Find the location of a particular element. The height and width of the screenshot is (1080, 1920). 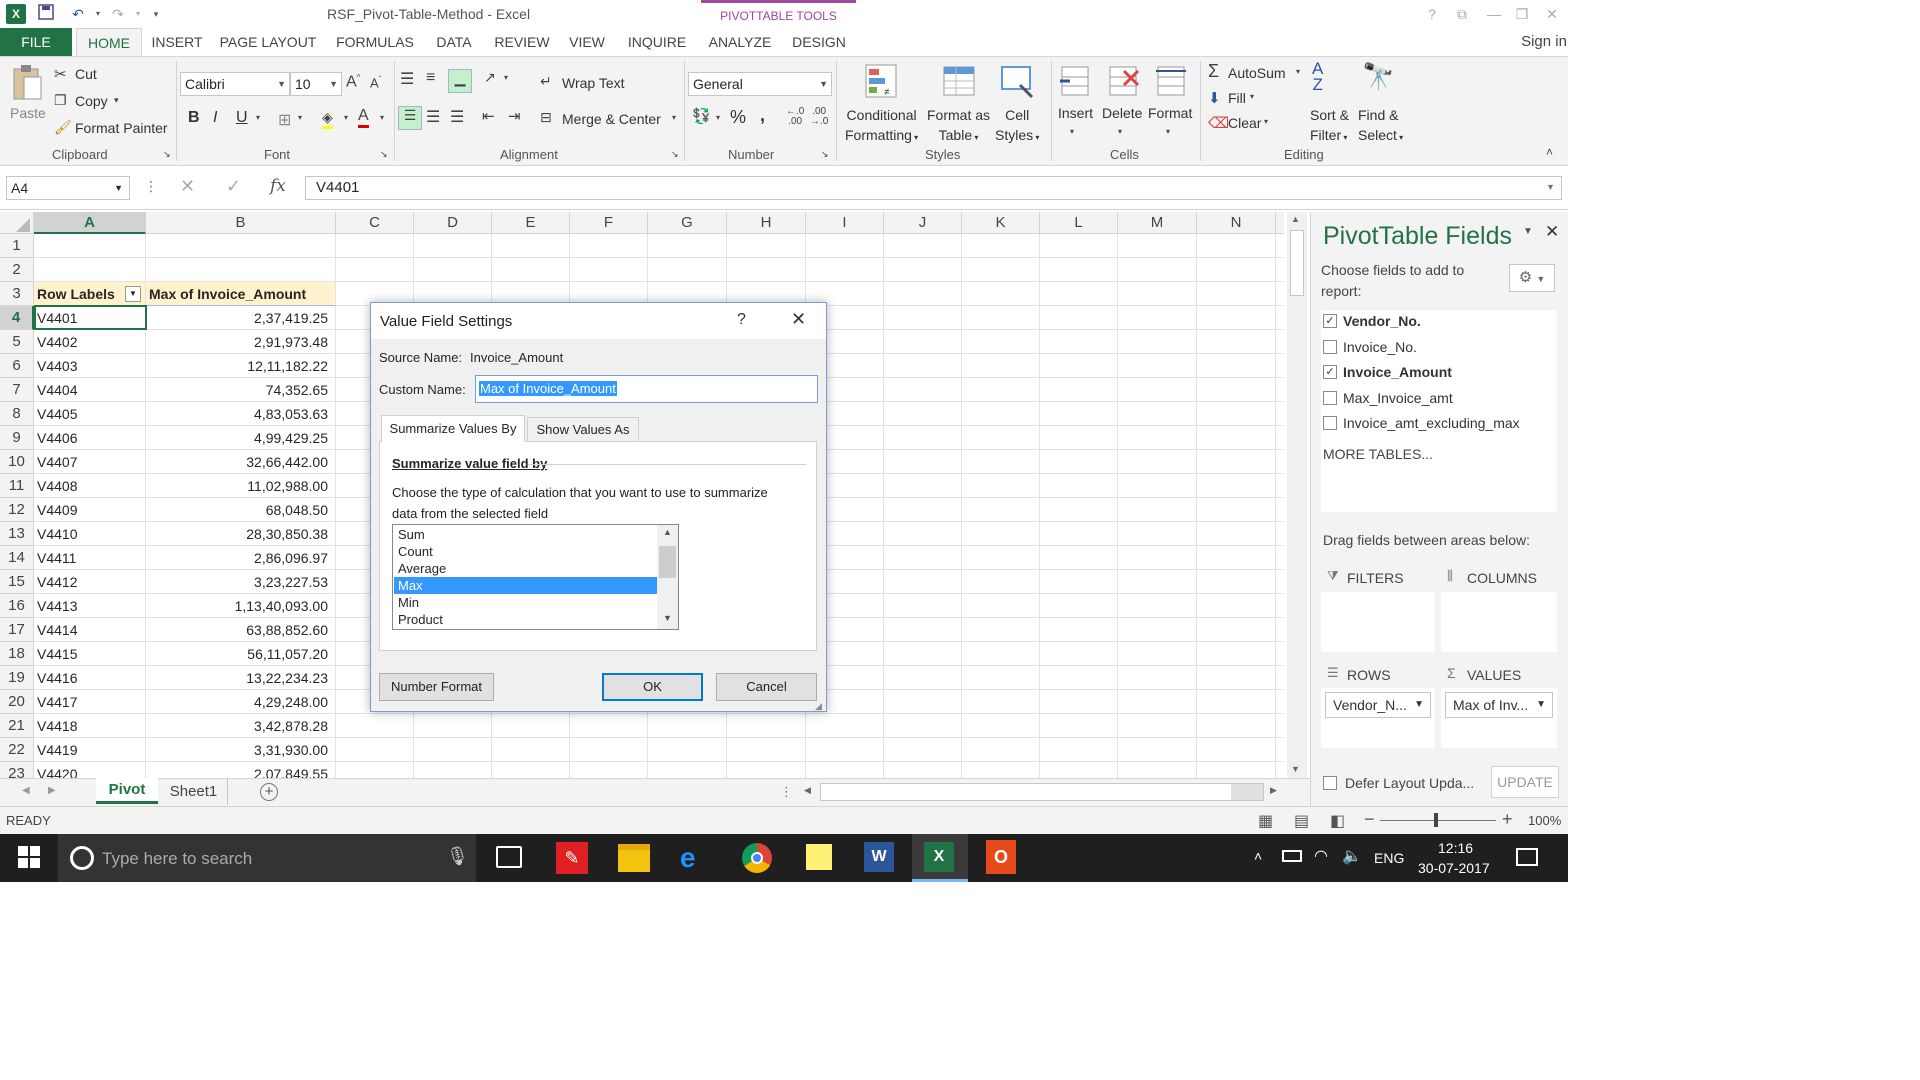

field-item: ✓ Invoice_Amount is located at coordinates (1439, 372).